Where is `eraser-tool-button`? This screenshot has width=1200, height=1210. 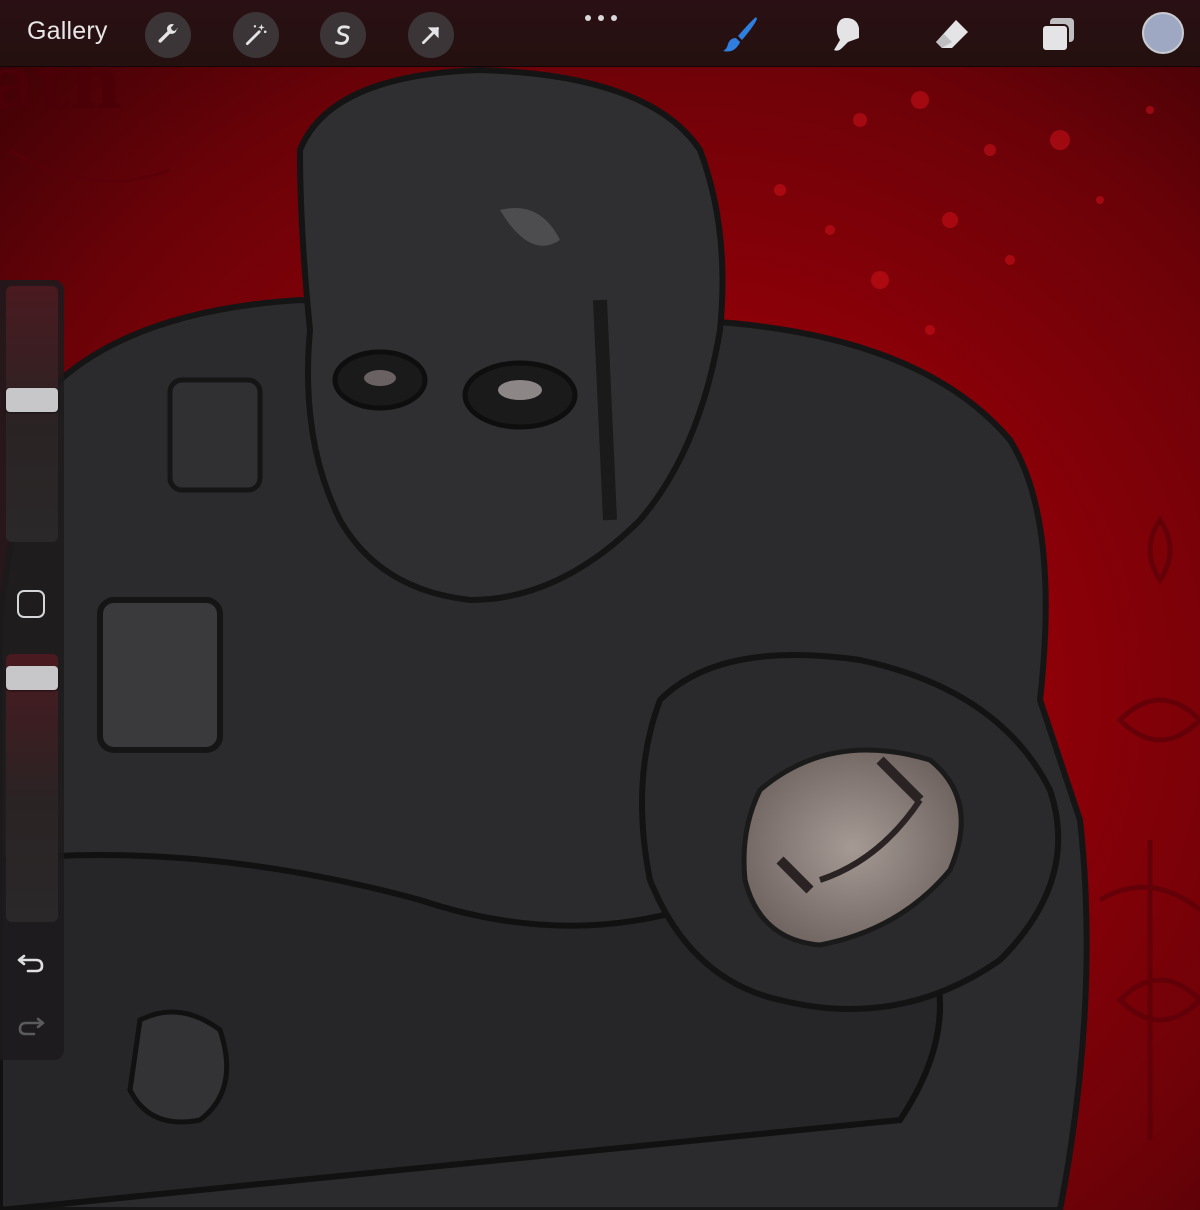 eraser-tool-button is located at coordinates (952, 34).